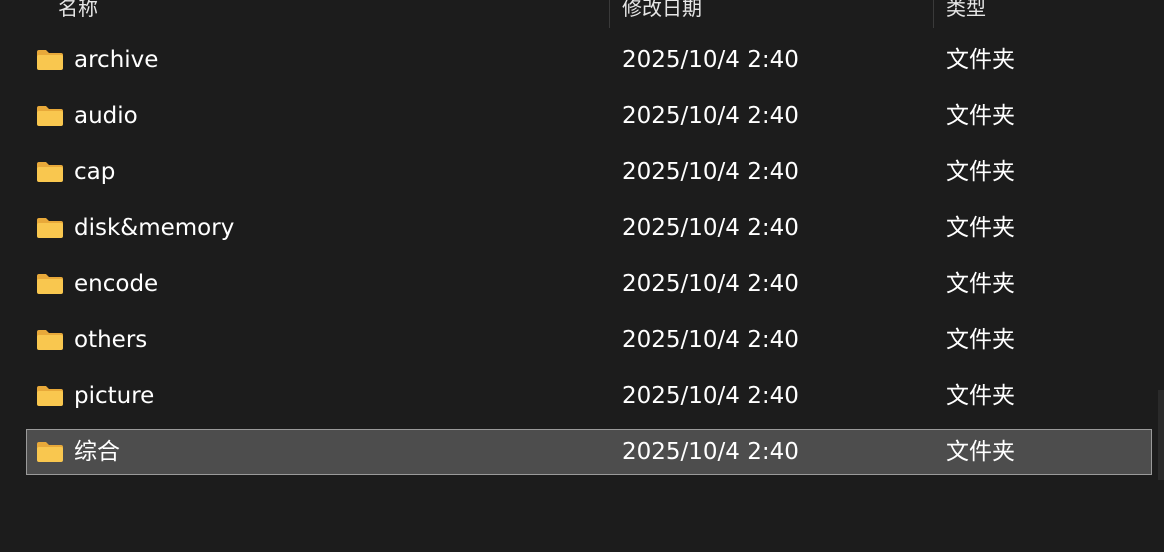 This screenshot has height=552, width=1164. I want to click on file-row: cap 2025/10/4 2:40 文件夹, so click(589, 172).